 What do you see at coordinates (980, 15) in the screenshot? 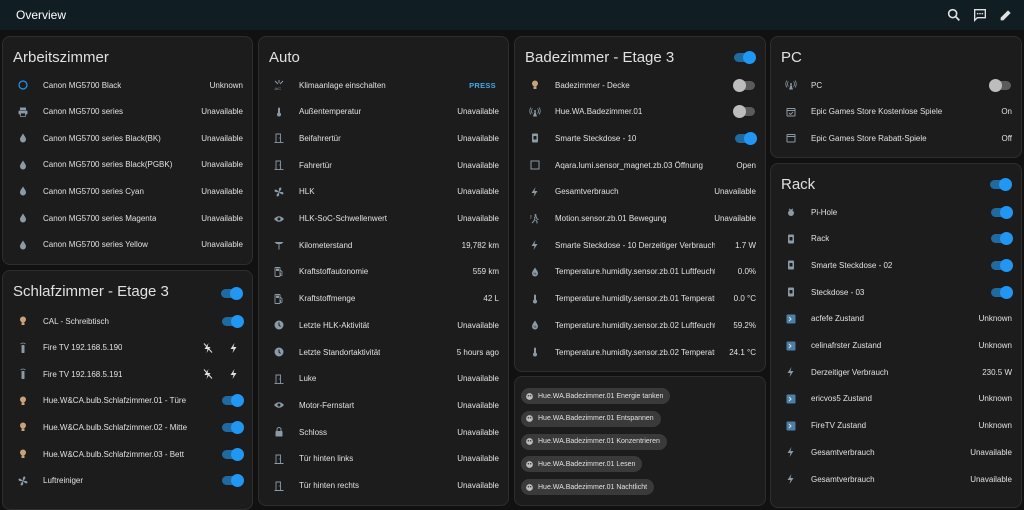
I see `chat-icon` at bounding box center [980, 15].